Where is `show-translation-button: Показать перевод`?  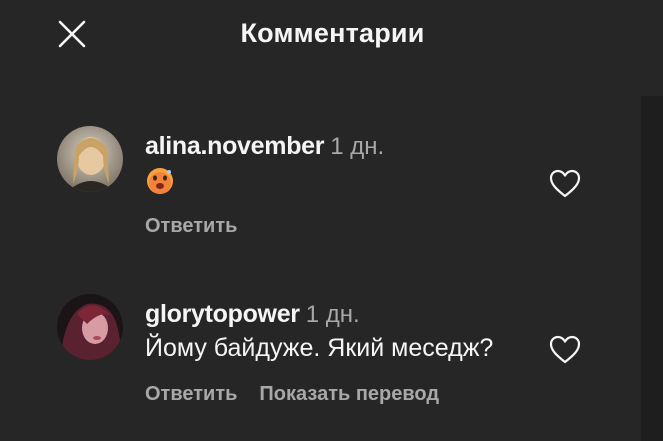
show-translation-button: Показать перевод is located at coordinates (349, 394).